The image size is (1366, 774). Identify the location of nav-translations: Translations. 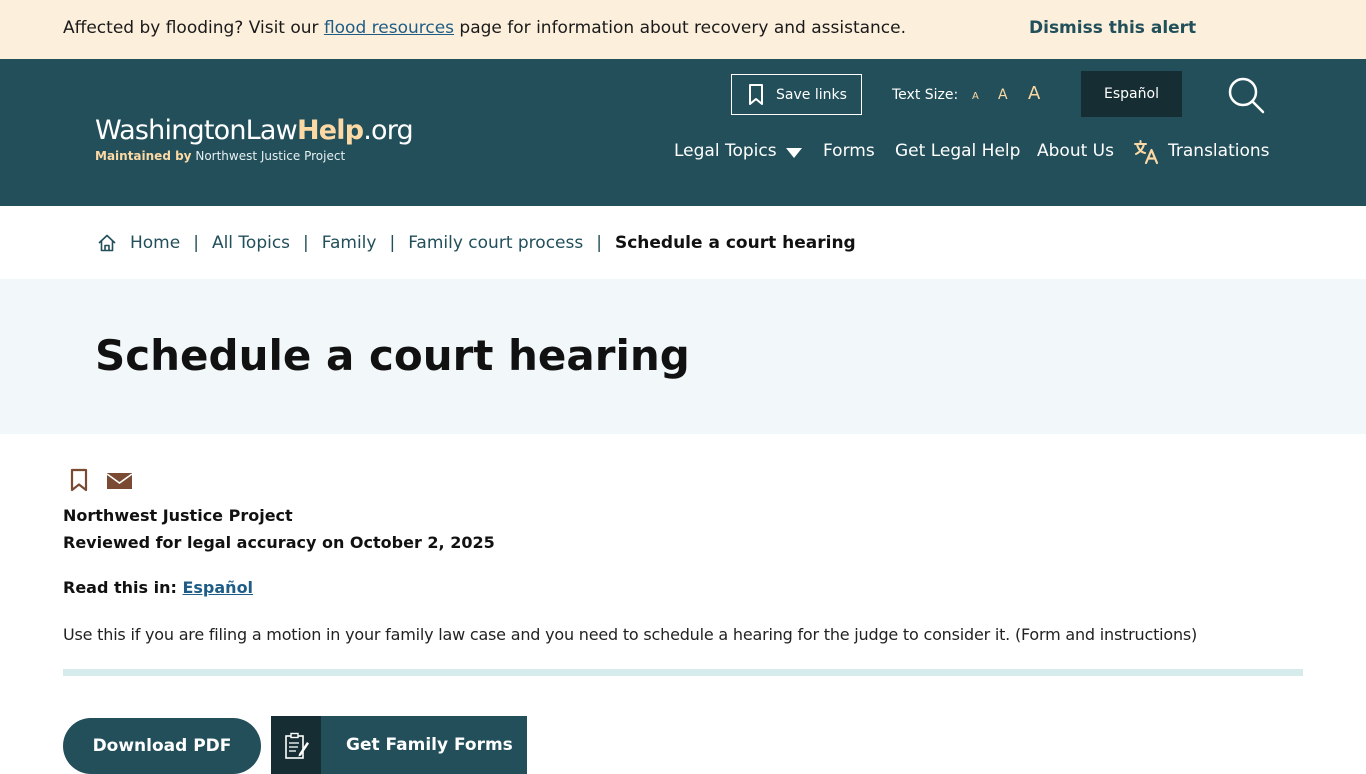
(1219, 151).